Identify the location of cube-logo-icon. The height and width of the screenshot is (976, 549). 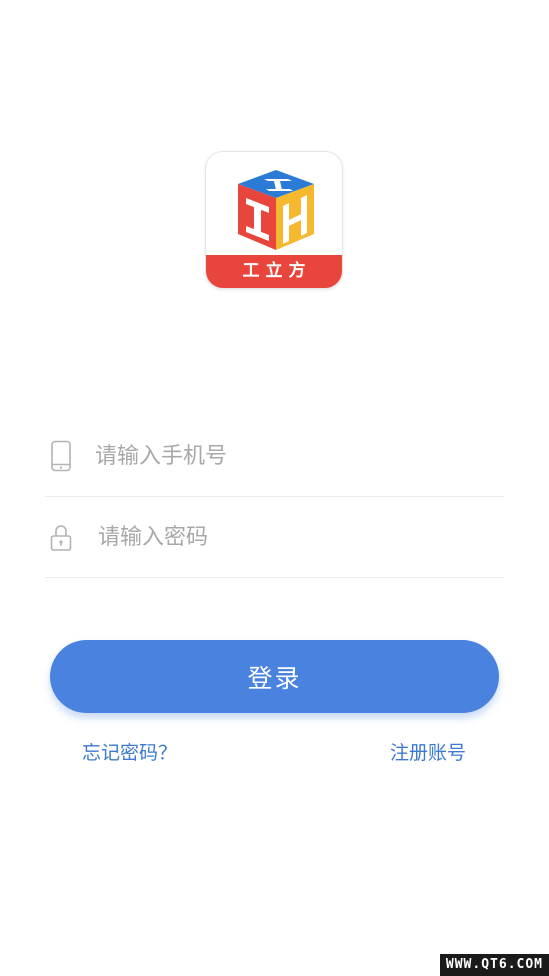
(276, 210).